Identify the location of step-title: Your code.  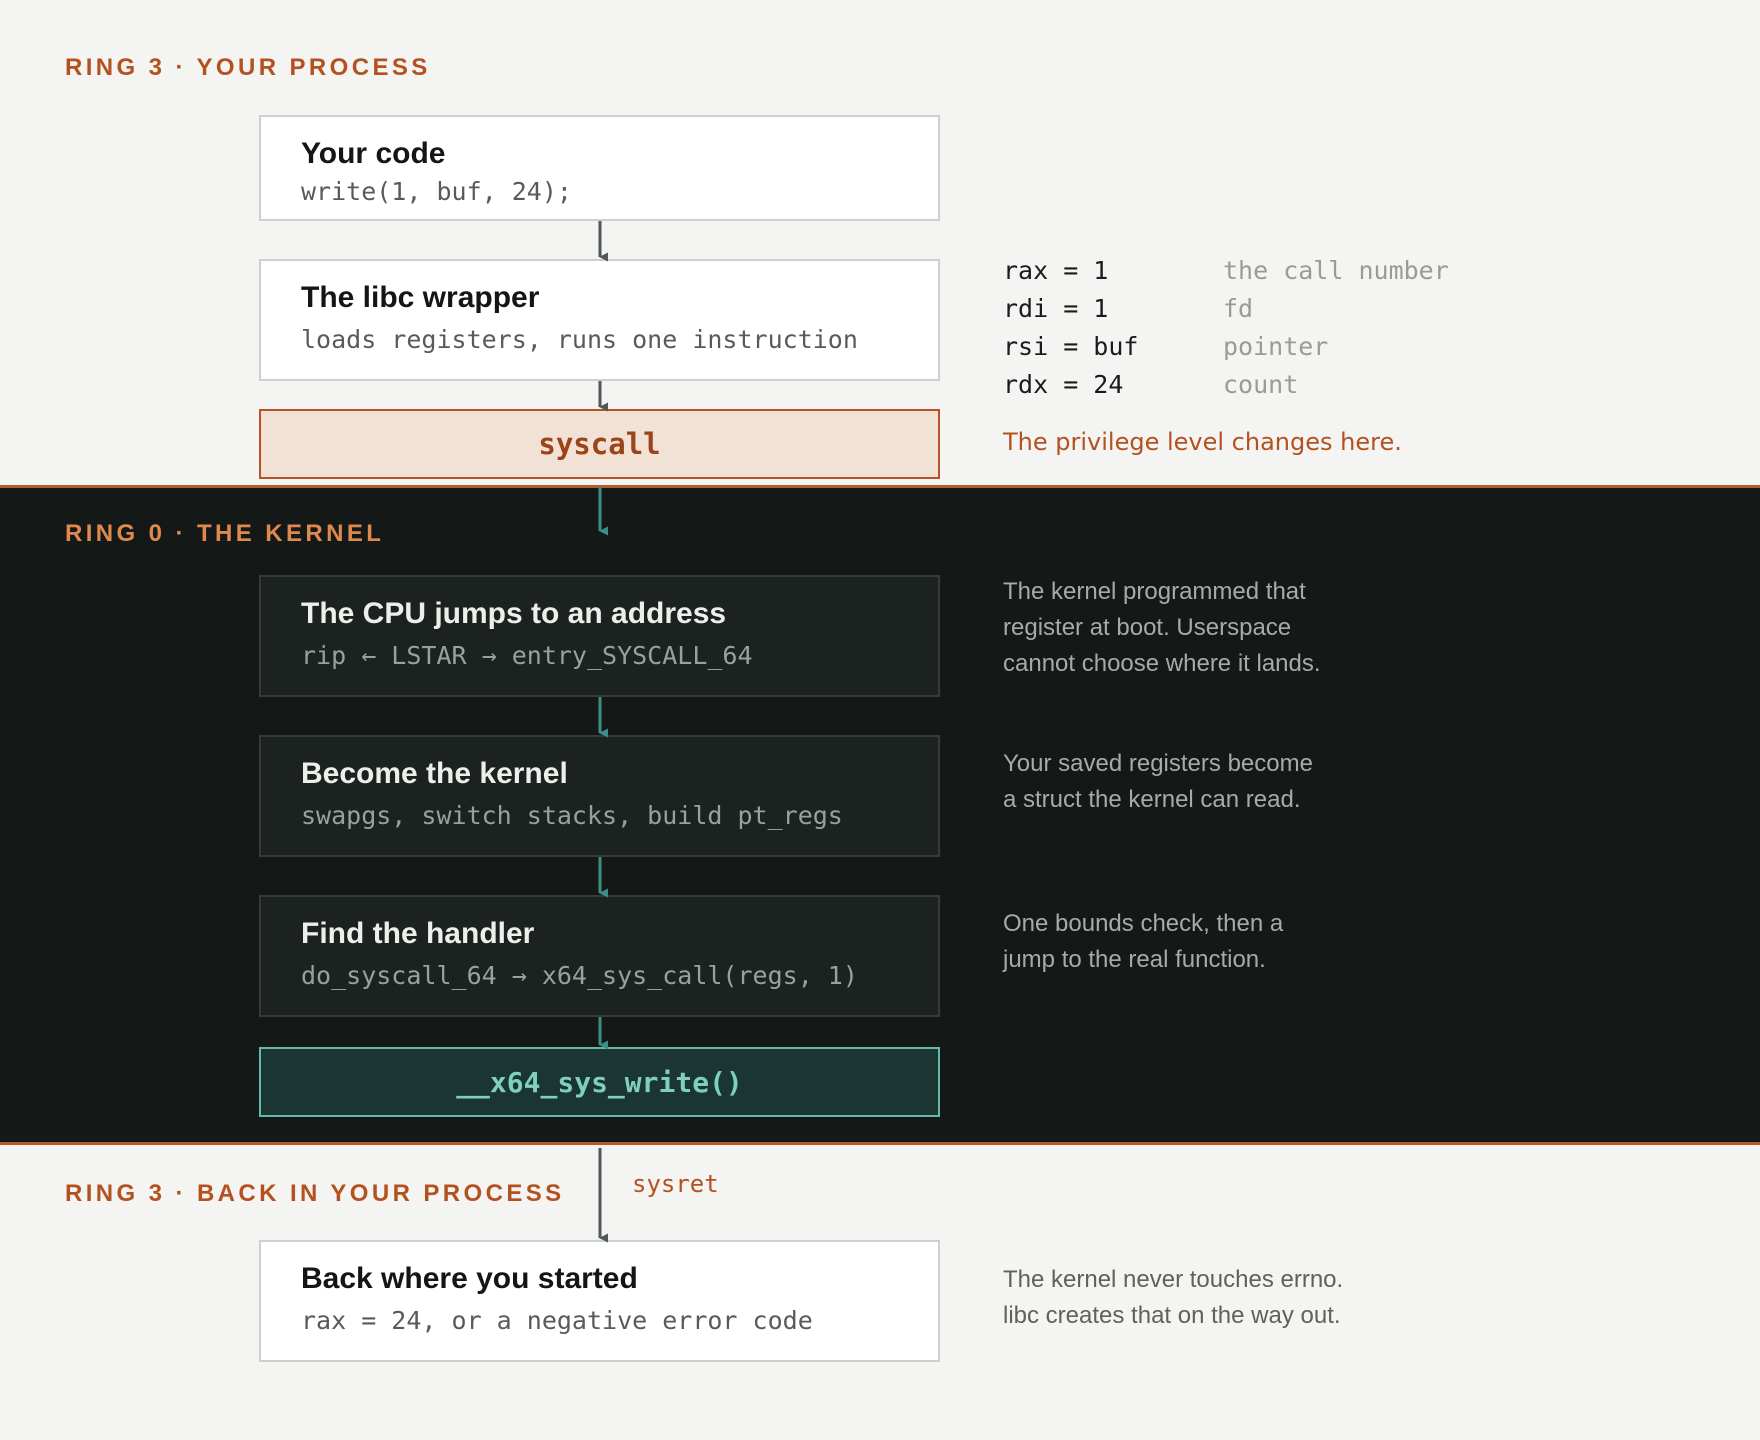
(373, 153).